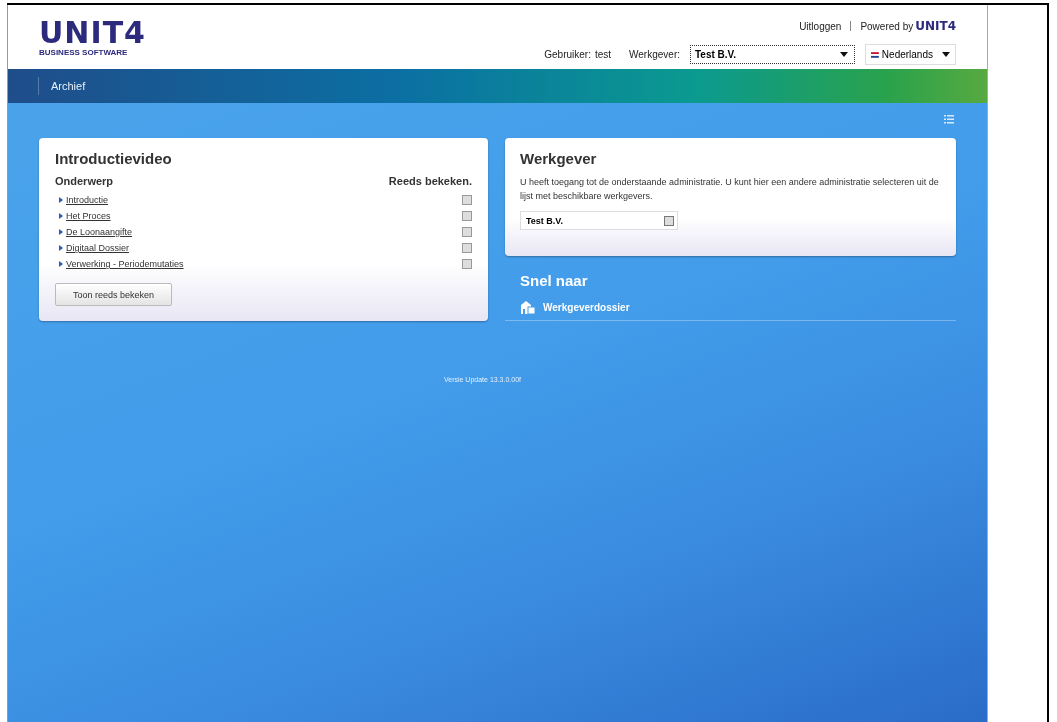 The image size is (1057, 722). What do you see at coordinates (567, 54) in the screenshot?
I see `user-label: Gebruiker:` at bounding box center [567, 54].